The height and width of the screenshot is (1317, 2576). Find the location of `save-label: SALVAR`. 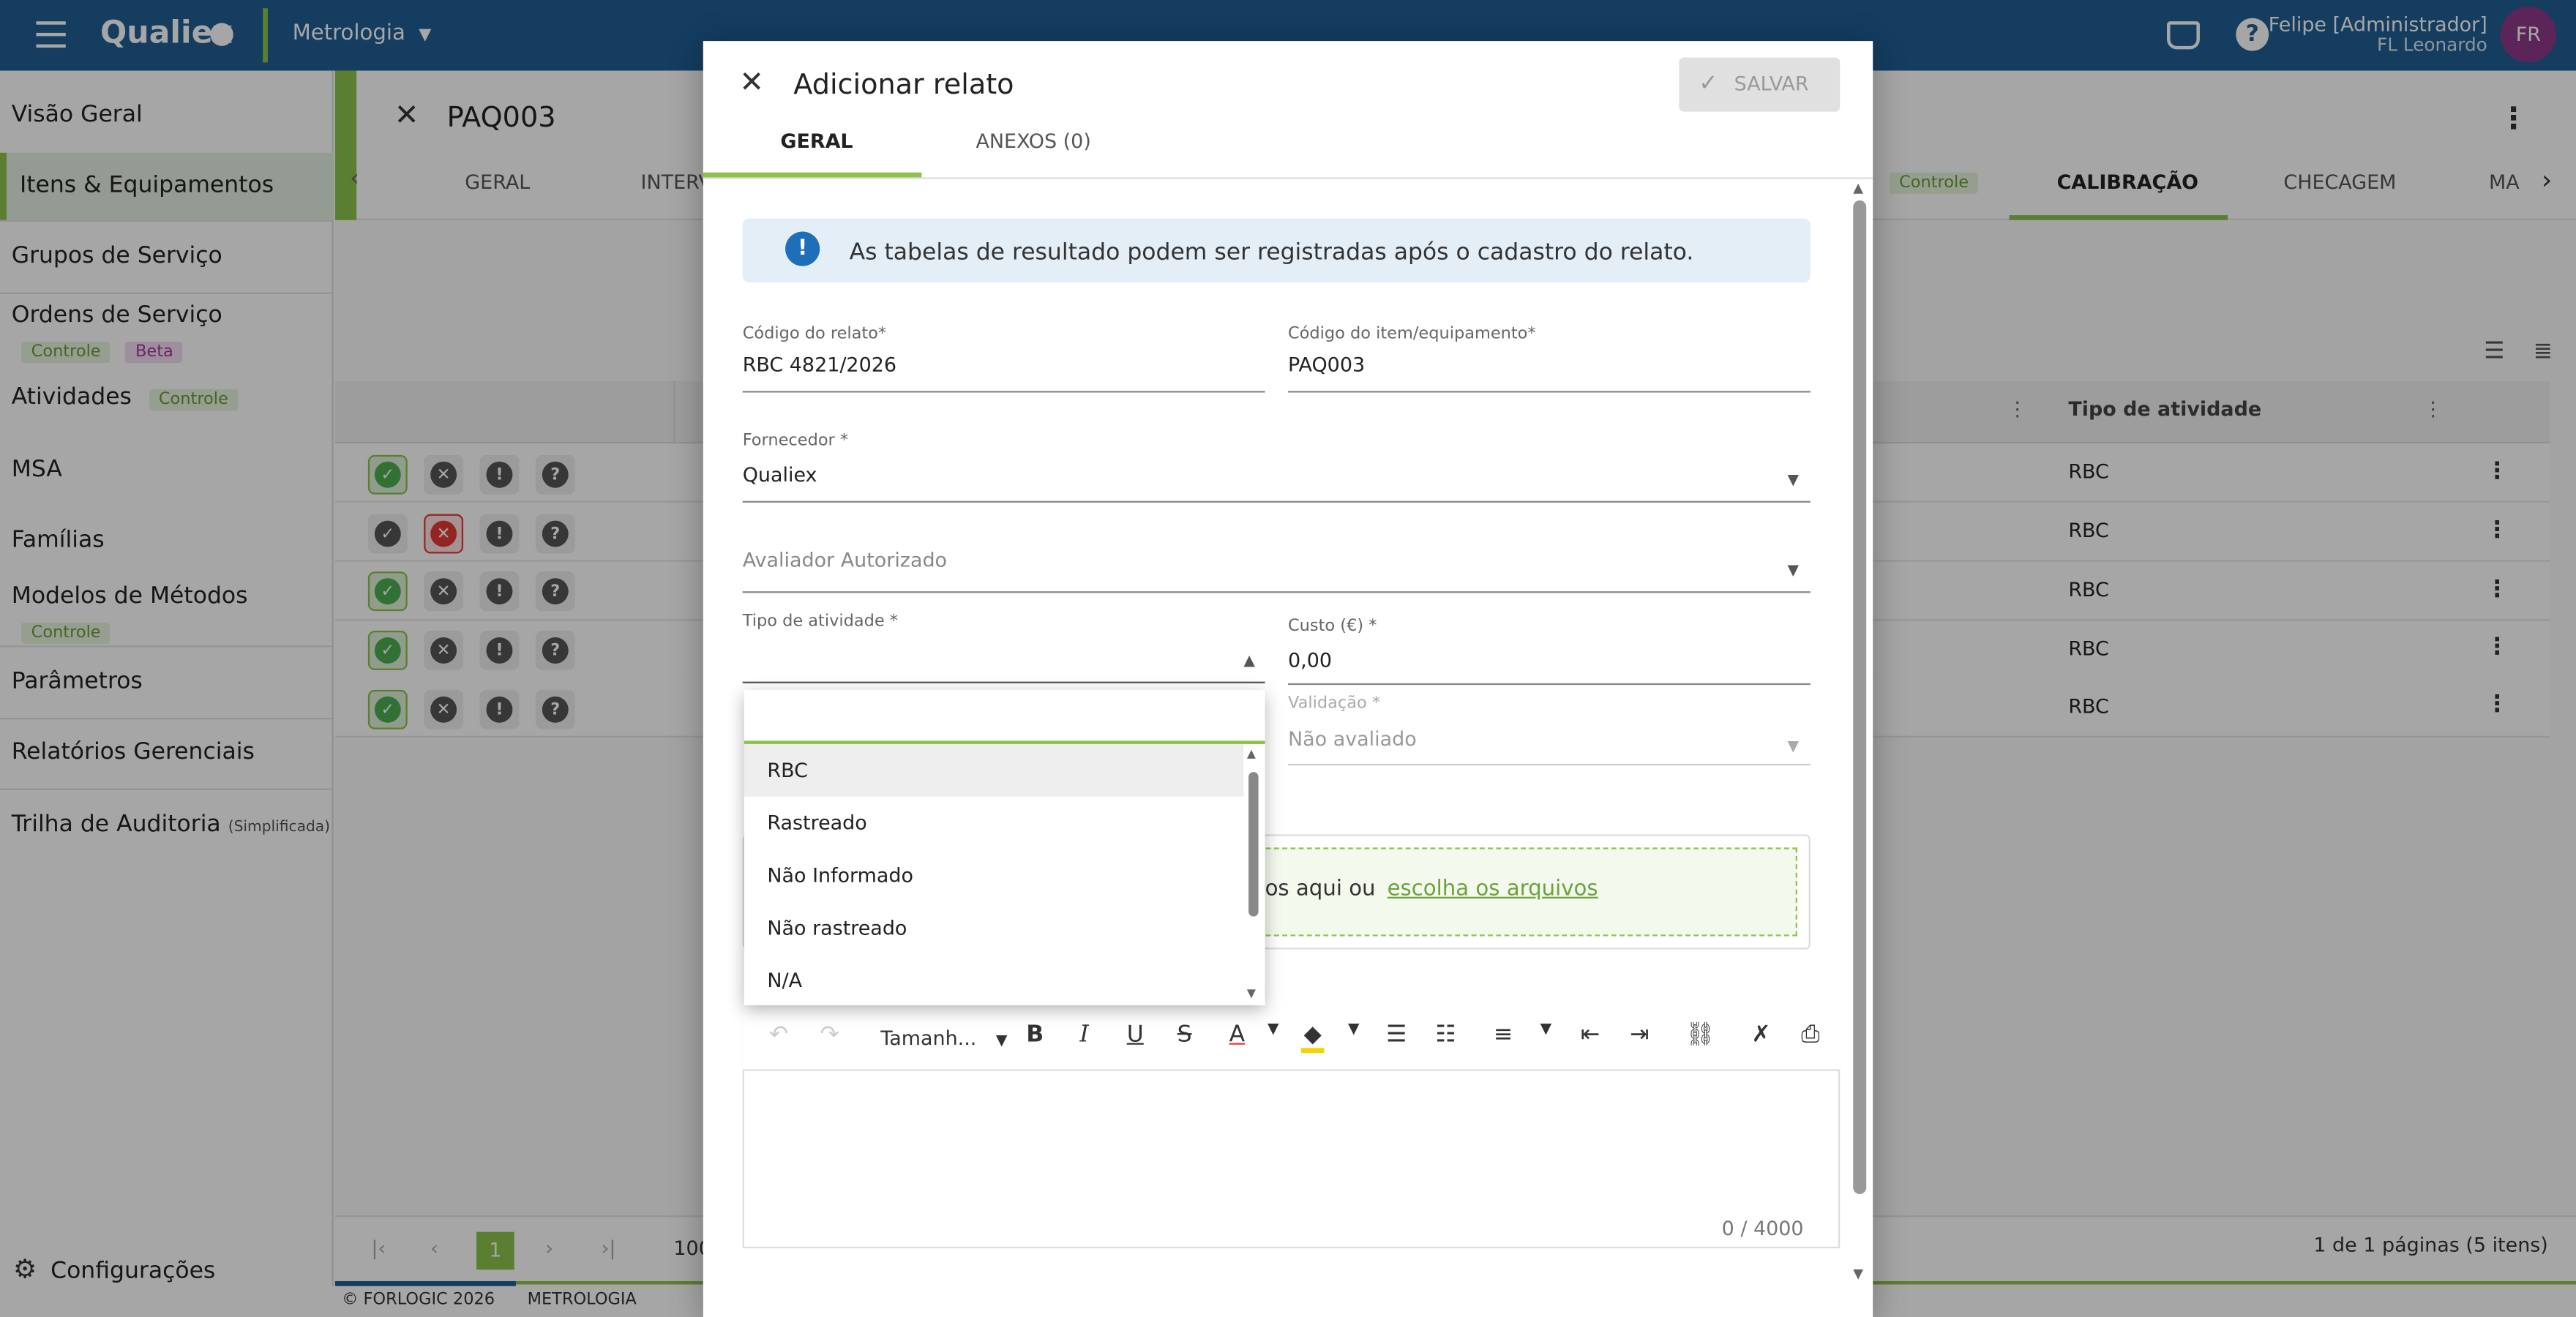

save-label: SALVAR is located at coordinates (1771, 84).